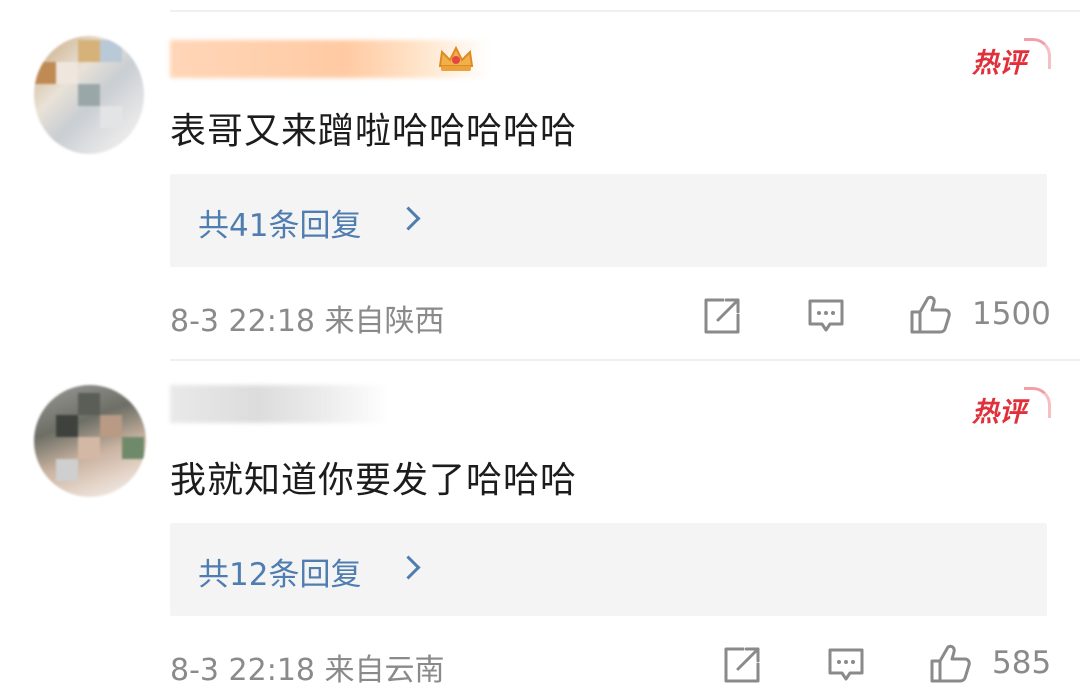  I want to click on like-count: 1500, so click(1011, 314).